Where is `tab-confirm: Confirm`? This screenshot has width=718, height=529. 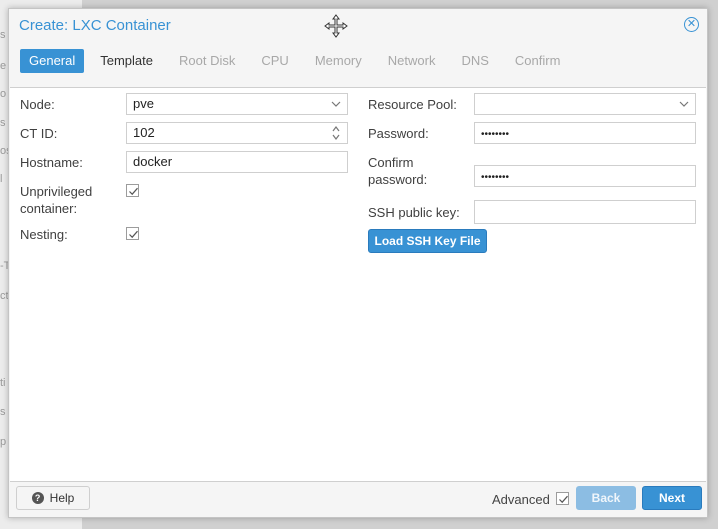 tab-confirm: Confirm is located at coordinates (537, 60).